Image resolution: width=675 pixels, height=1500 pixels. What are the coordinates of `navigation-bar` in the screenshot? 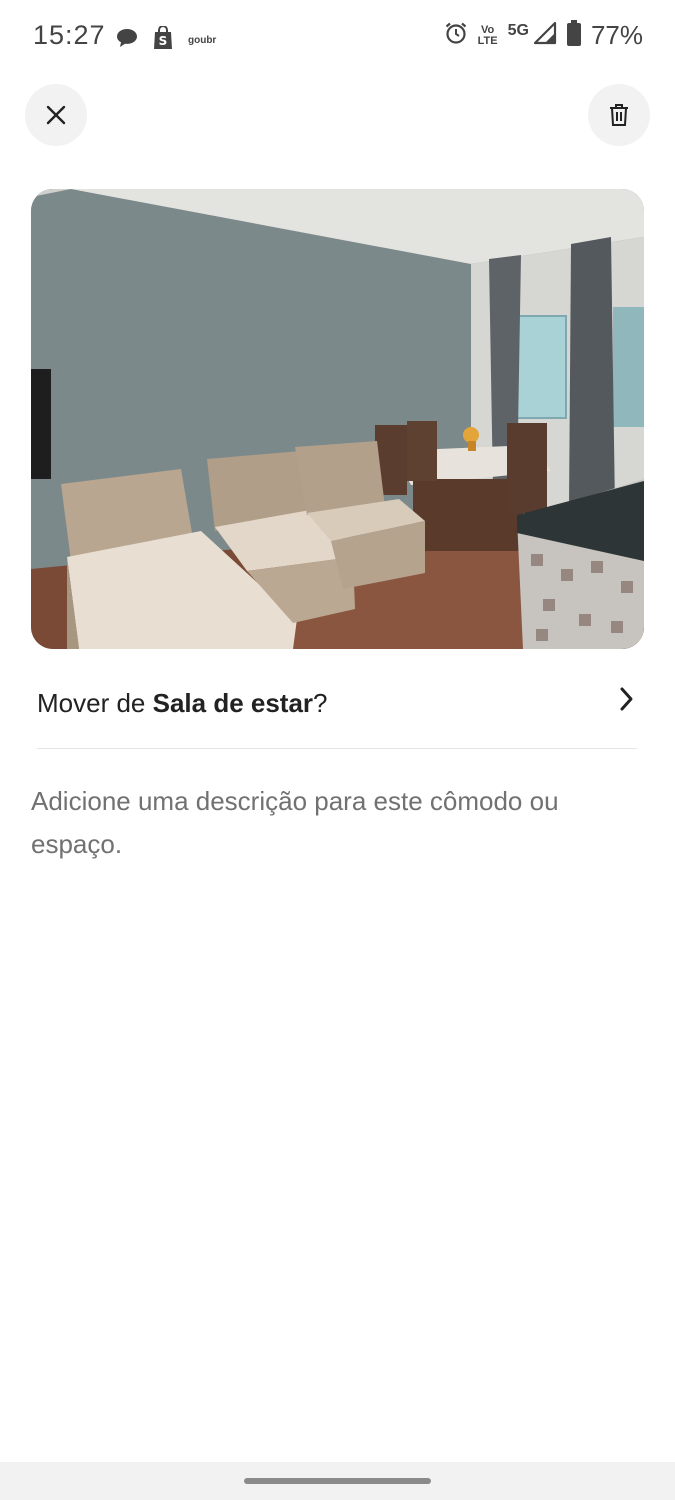 It's located at (337, 1481).